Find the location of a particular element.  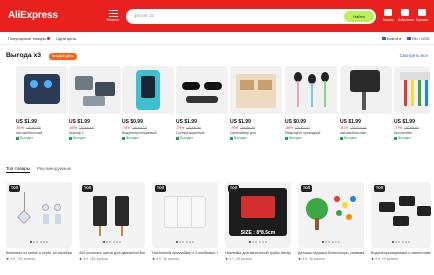

deal-name: Водонепроницаемый is located at coordinates (139, 133).